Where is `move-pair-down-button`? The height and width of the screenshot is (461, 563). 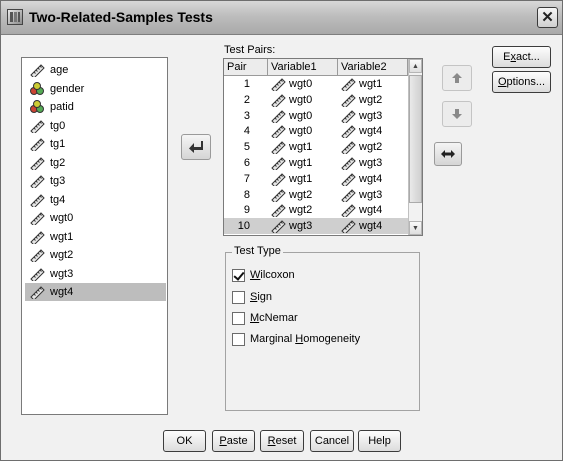 move-pair-down-button is located at coordinates (457, 114).